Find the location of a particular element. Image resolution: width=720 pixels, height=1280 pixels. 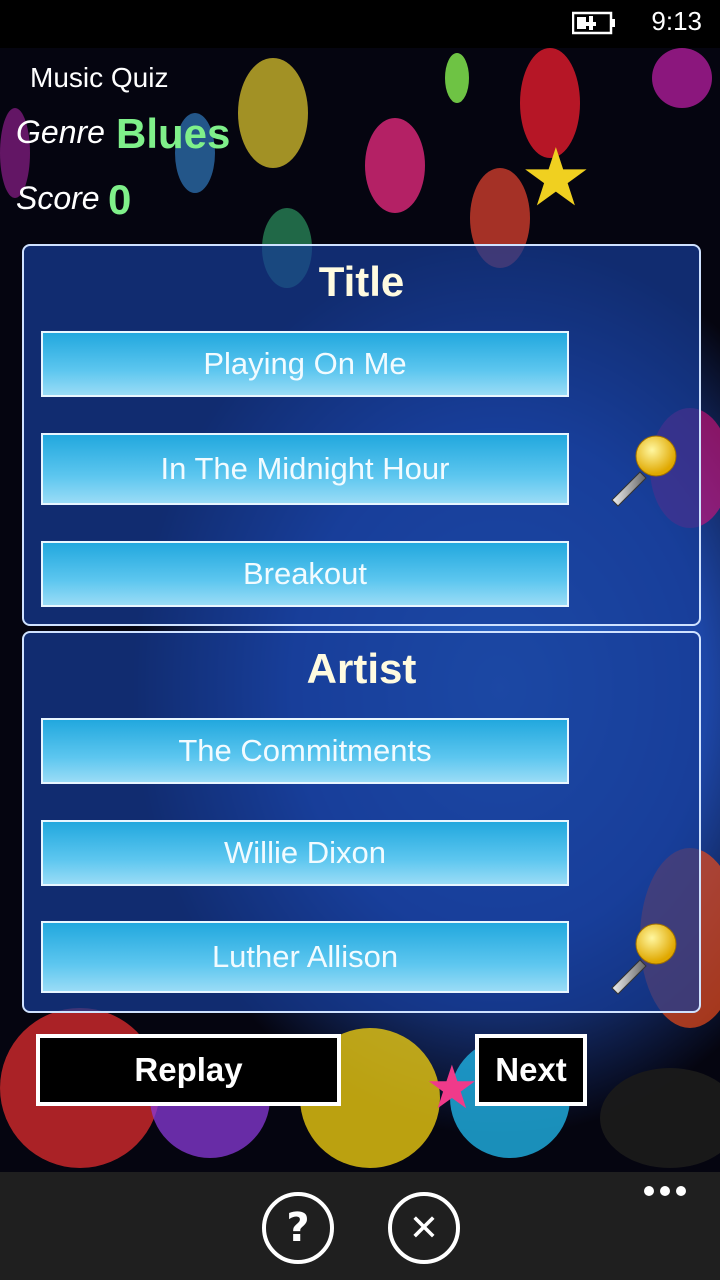

next-button: Next is located at coordinates (531, 1070).